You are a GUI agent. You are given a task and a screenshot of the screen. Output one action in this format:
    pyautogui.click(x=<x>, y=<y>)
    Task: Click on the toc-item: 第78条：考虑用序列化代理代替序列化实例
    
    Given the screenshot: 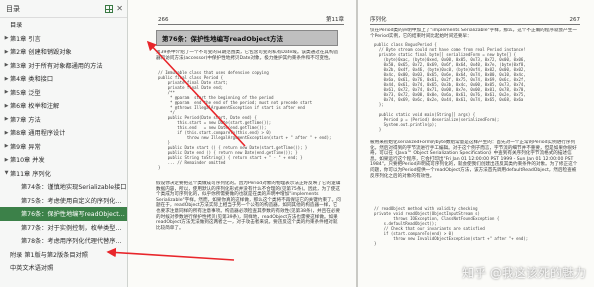 What is the action you would take?
    pyautogui.click(x=63, y=241)
    